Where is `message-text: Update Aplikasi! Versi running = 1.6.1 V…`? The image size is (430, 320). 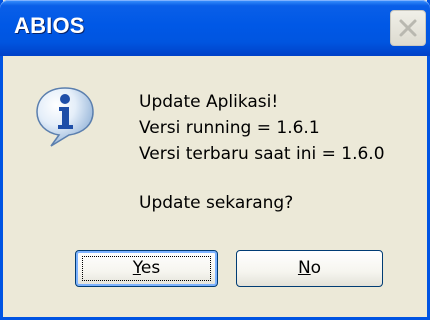
message-text: Update Aplikasi! Versi running = 1.6.1 V… is located at coordinates (262, 128).